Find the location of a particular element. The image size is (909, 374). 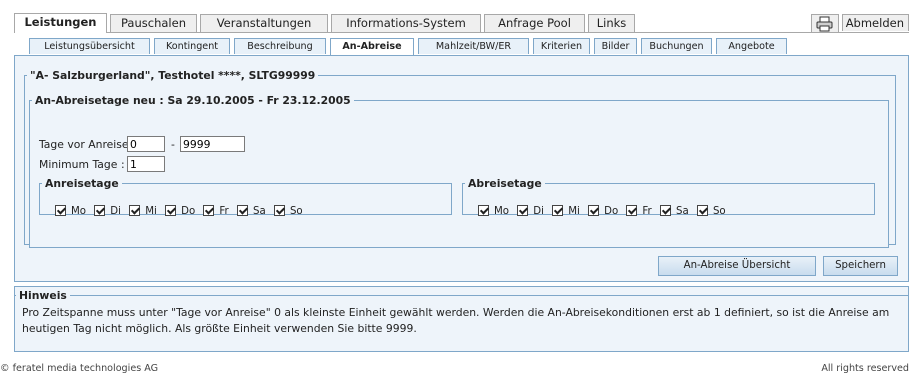

tage-vor-to-input is located at coordinates (212, 144).